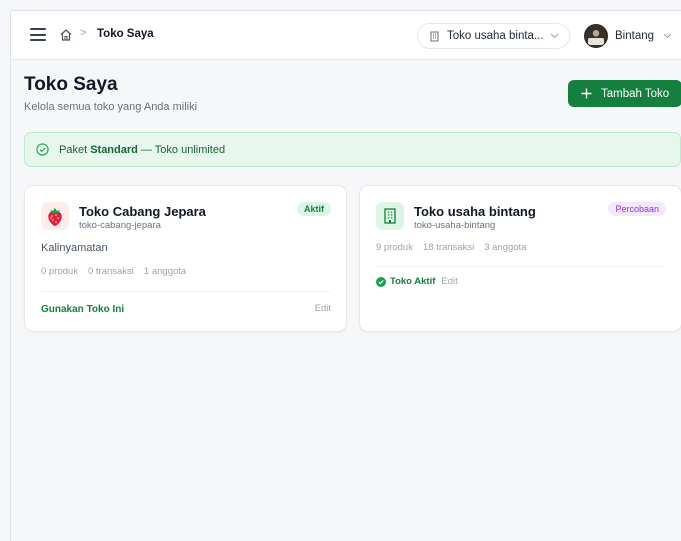 The height and width of the screenshot is (541, 681). What do you see at coordinates (475, 211) in the screenshot?
I see `store-name: Toko usaha bintang` at bounding box center [475, 211].